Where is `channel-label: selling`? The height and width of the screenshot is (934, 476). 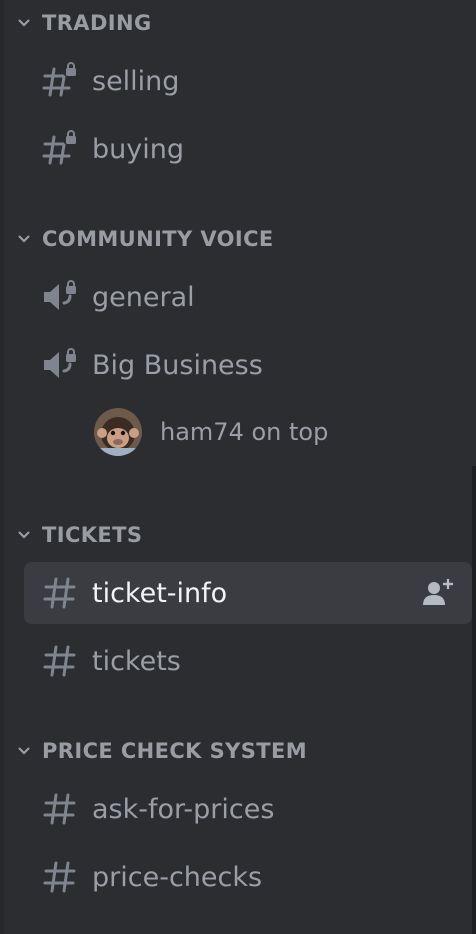
channel-label: selling is located at coordinates (136, 81).